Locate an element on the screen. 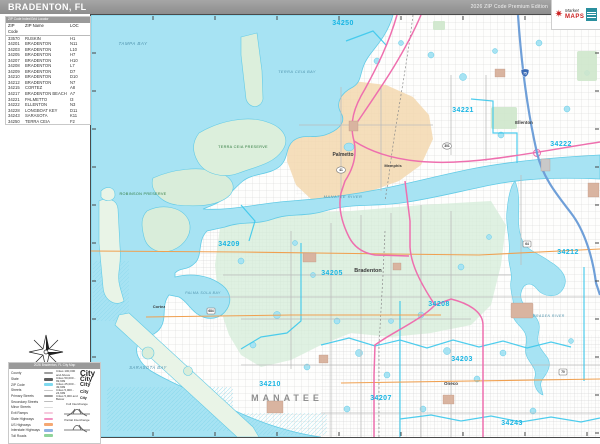  county-label: MANATEE is located at coordinates (287, 398).